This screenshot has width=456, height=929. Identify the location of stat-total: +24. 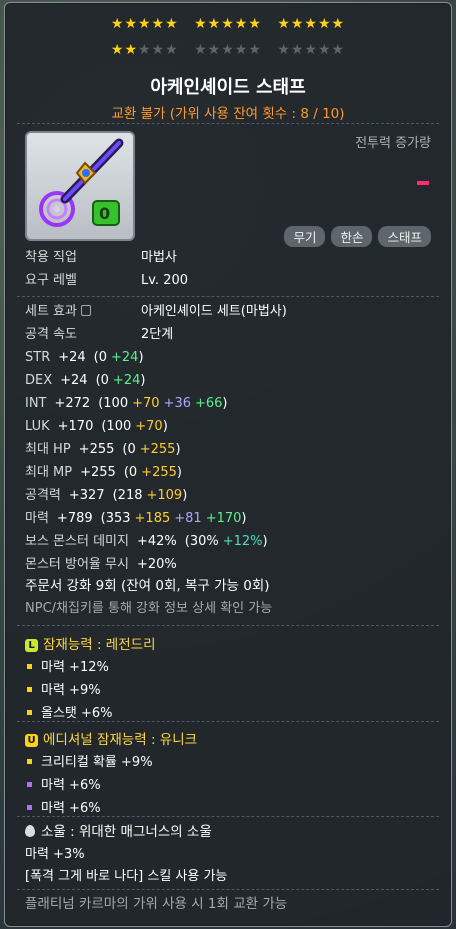
(74, 380).